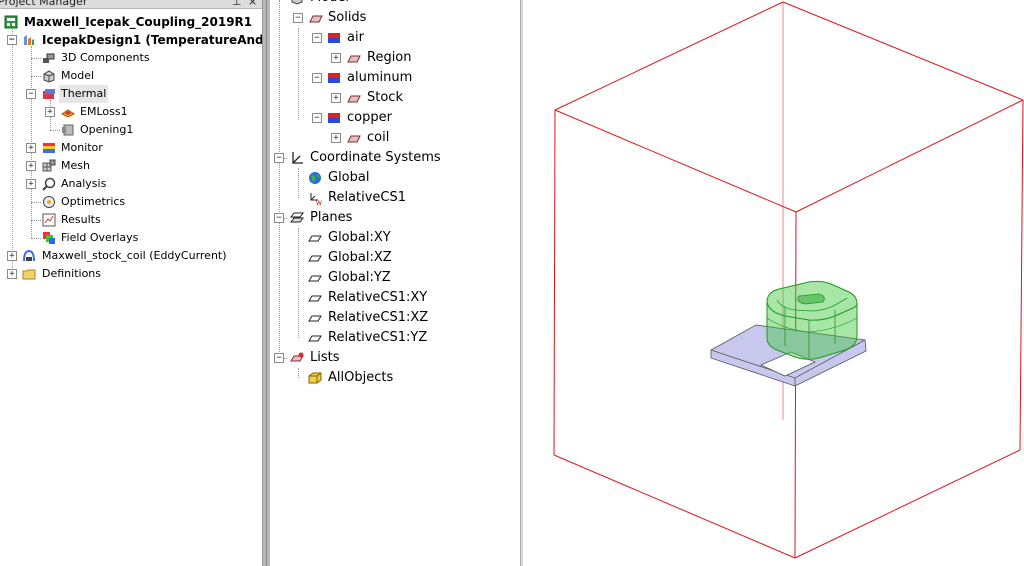 The width and height of the screenshot is (1024, 566). I want to click on tree-item-label: coil, so click(378, 137).